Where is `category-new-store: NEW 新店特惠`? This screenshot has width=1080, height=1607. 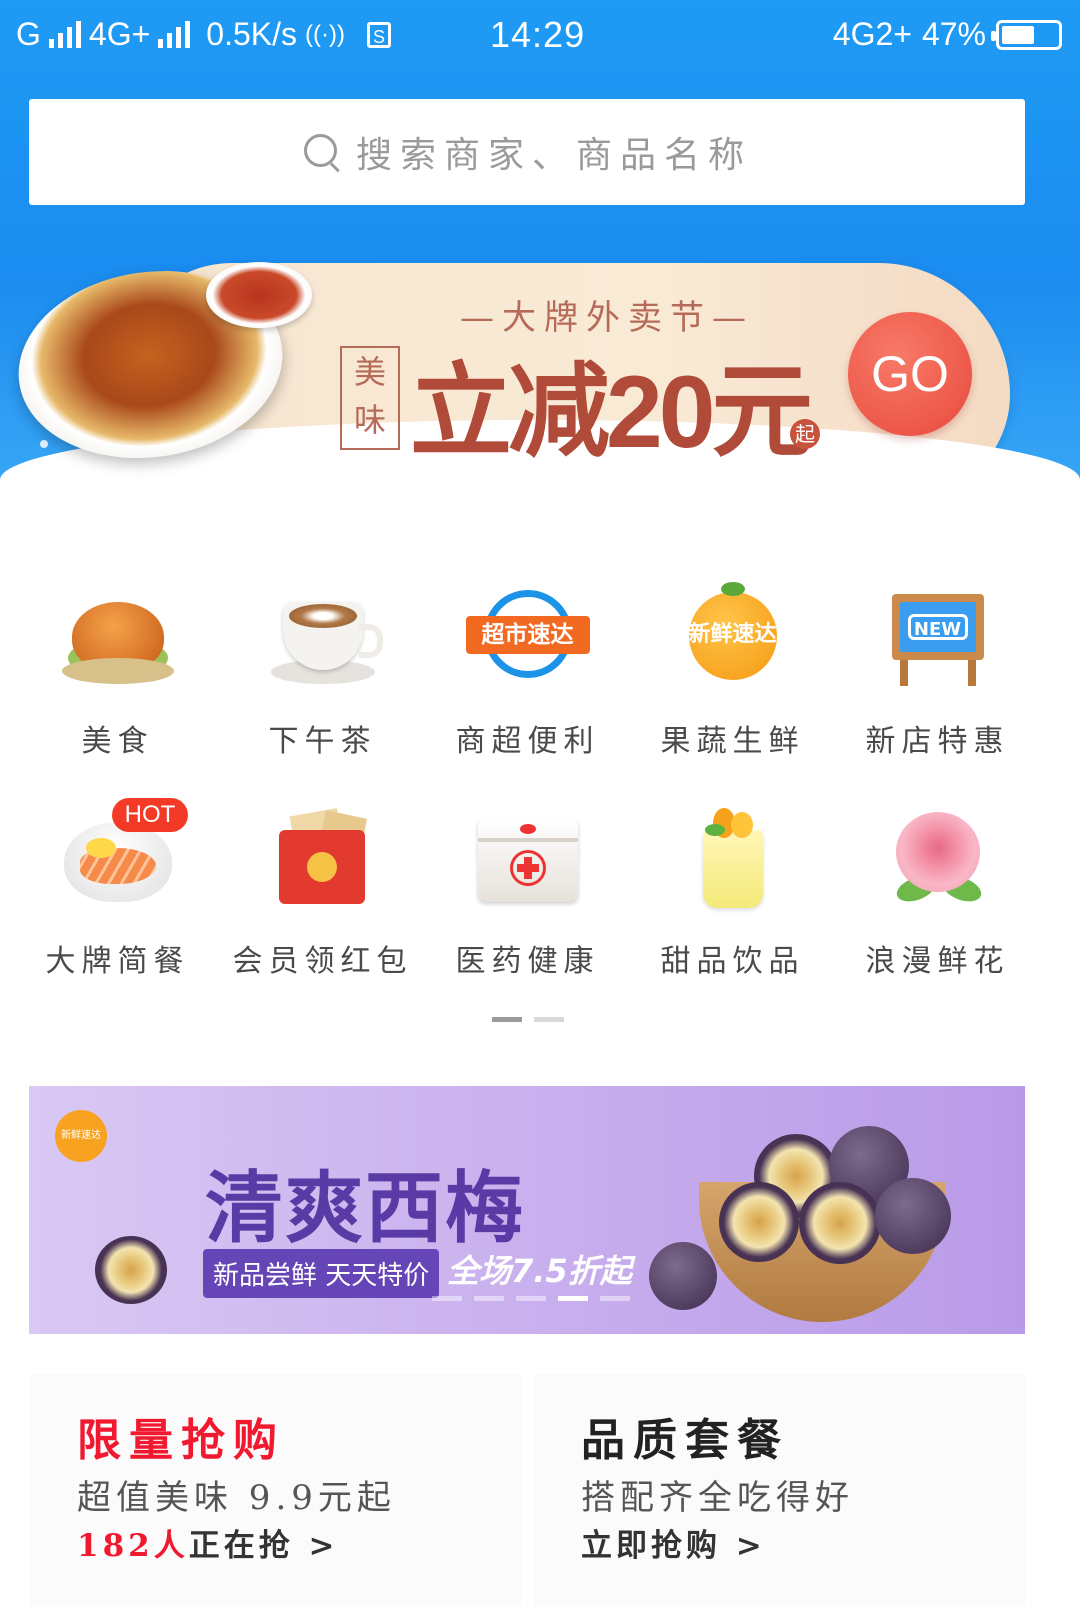 category-new-store: NEW 新店特惠 is located at coordinates (937, 674).